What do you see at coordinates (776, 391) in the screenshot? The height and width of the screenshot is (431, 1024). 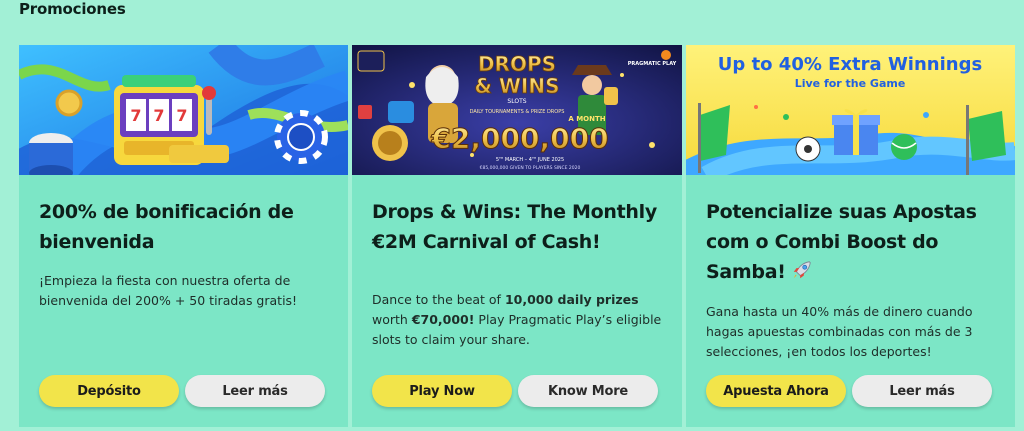 I see `bet-now-button: Apuesta Ahora` at bounding box center [776, 391].